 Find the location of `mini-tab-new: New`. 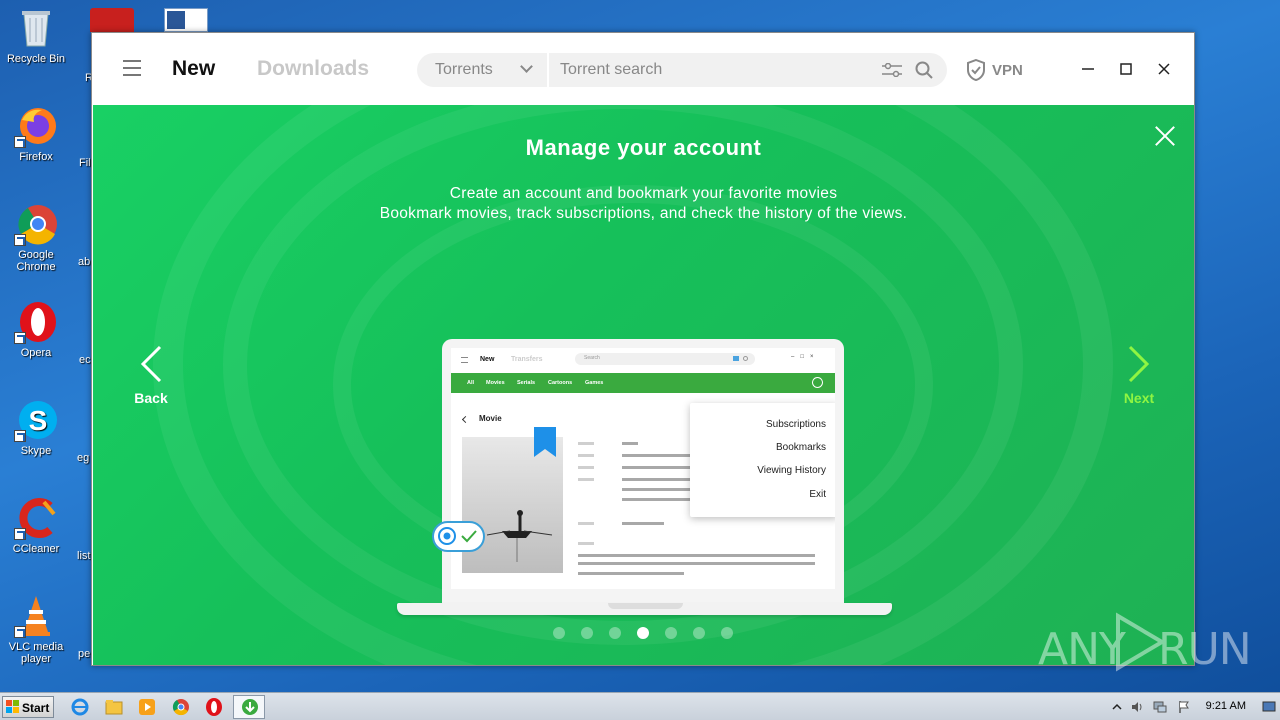

mini-tab-new: New is located at coordinates (487, 359).